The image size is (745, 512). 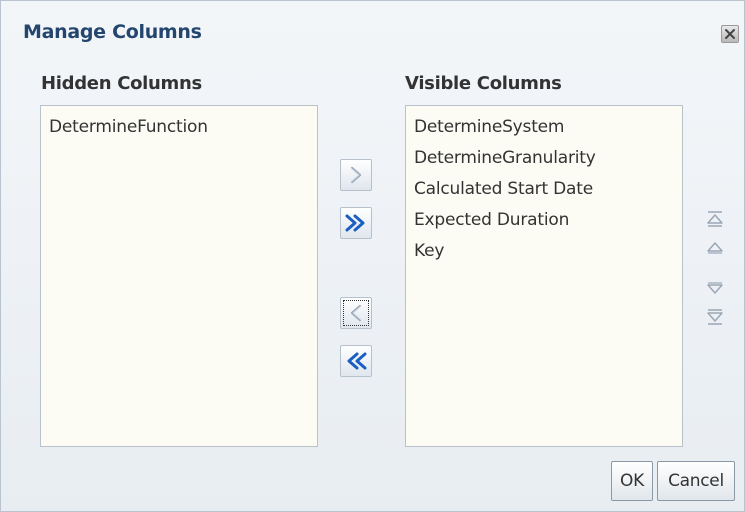 I want to click on move-top-icon, so click(x=715, y=219).